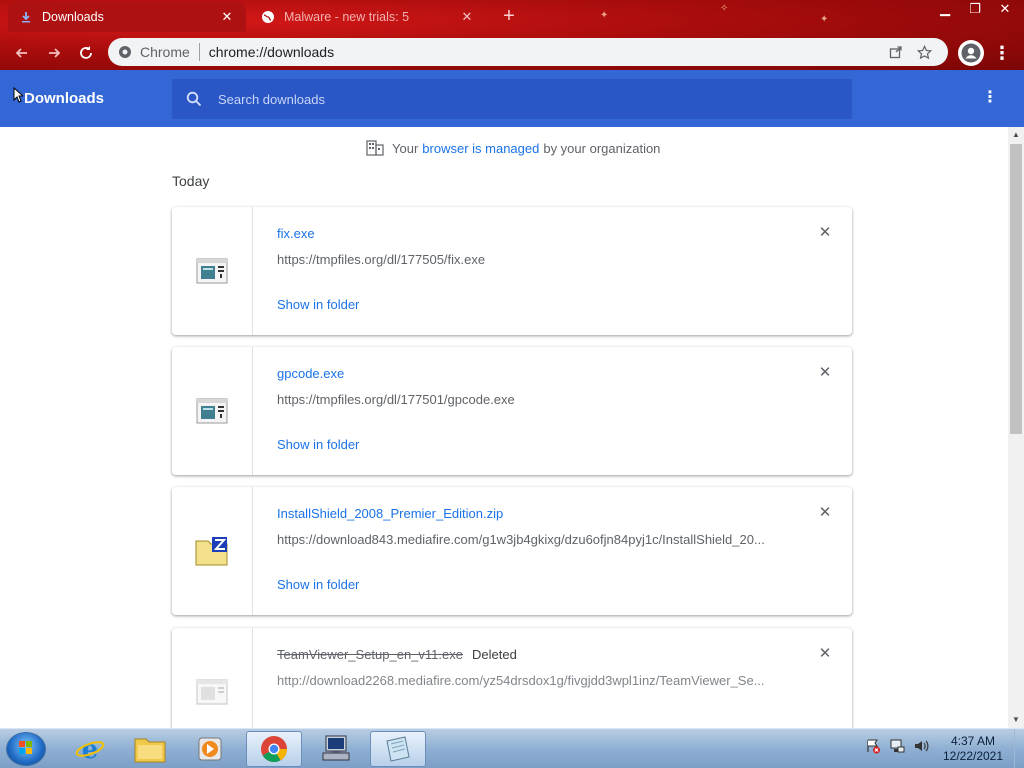  Describe the element at coordinates (1016, 720) in the screenshot. I see `scroll-down-arrow-icon: ▼` at that location.